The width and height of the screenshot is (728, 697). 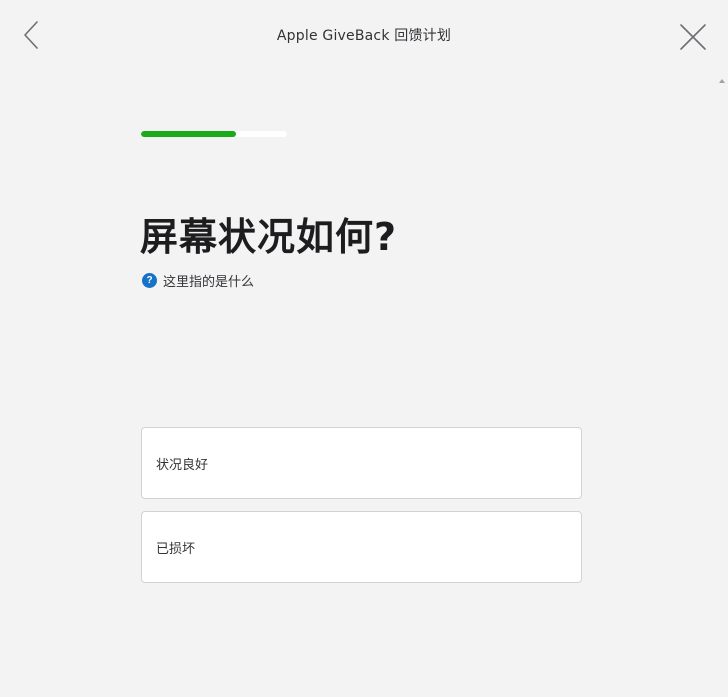 I want to click on help-link: ? 这里指的是什么, so click(x=198, y=280).